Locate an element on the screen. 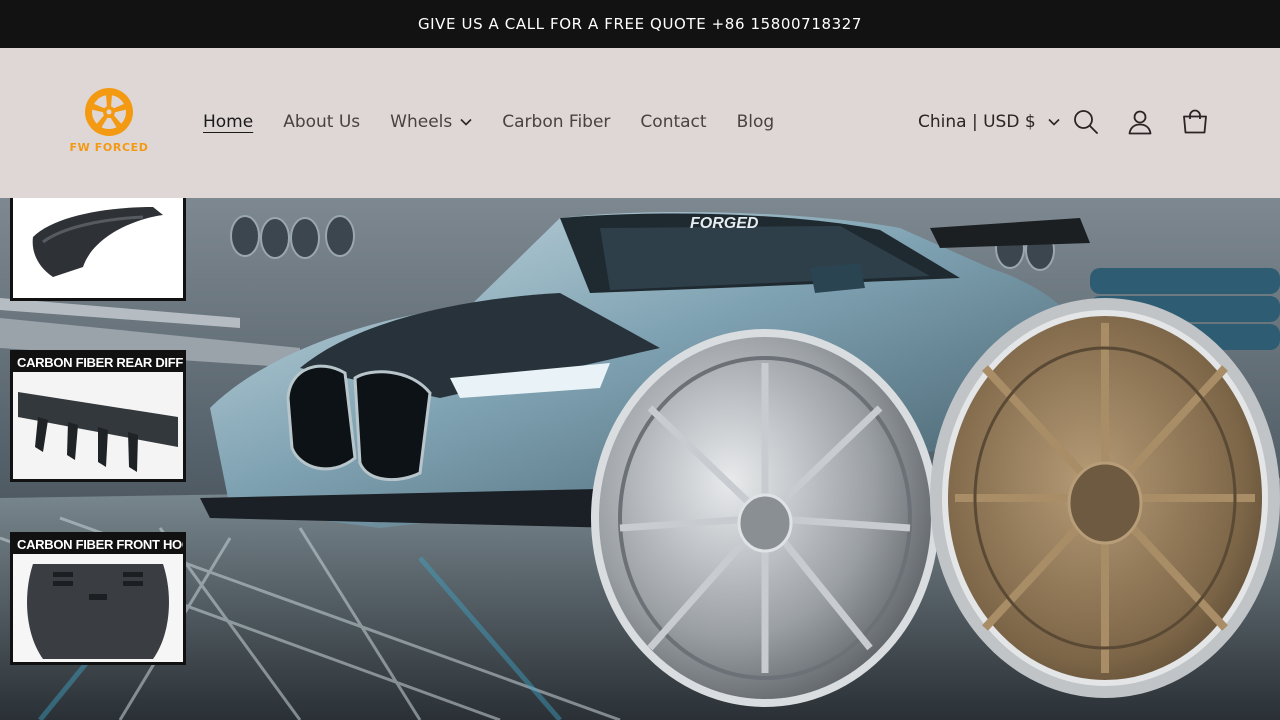 The image size is (1280, 720). cart-button is located at coordinates (1195, 122).